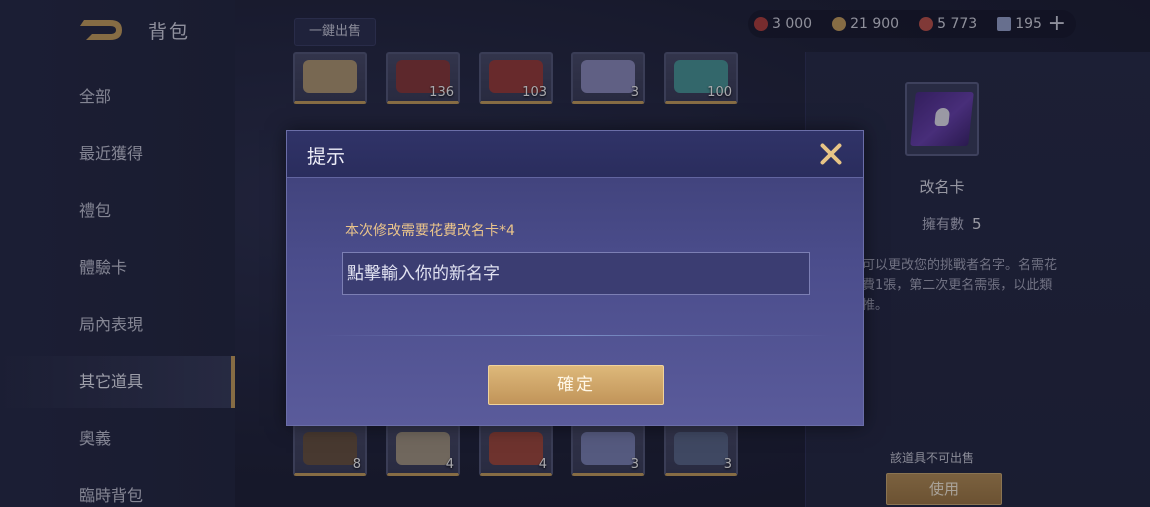  I want to click on new-name-input, so click(576, 273).